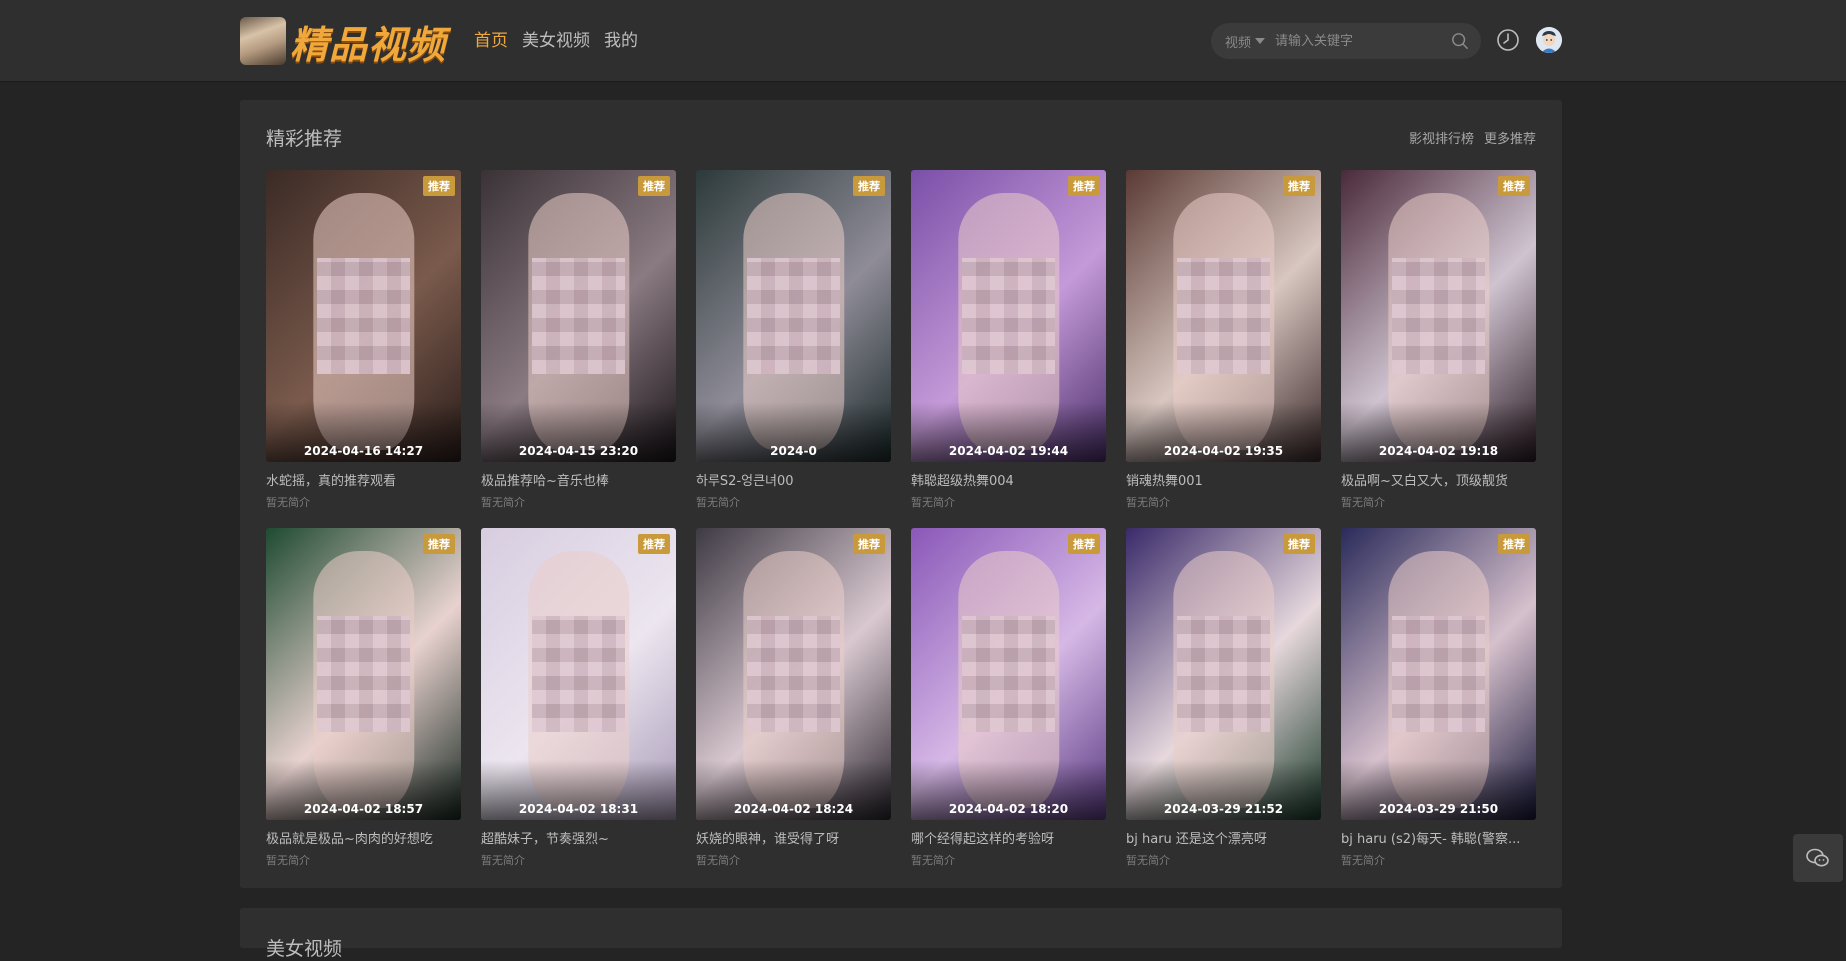  What do you see at coordinates (1510, 137) in the screenshot?
I see `more-recommend-link: 更多推荐` at bounding box center [1510, 137].